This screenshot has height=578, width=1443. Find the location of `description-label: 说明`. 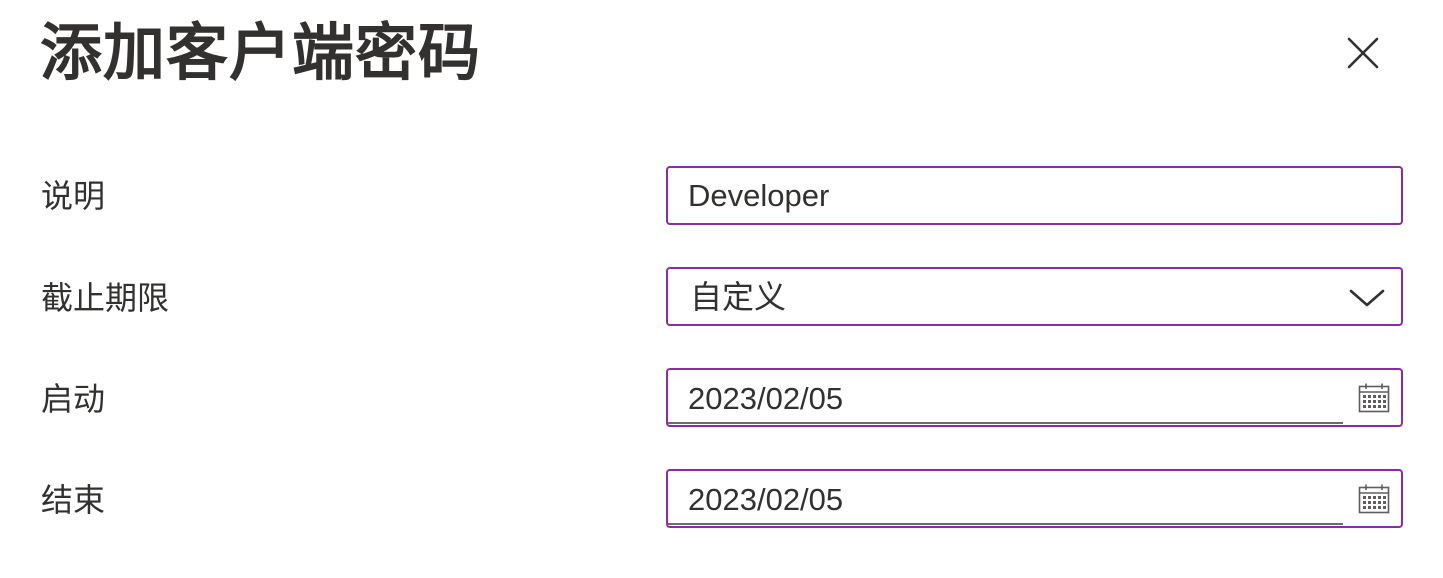

description-label: 说明 is located at coordinates (73, 196).